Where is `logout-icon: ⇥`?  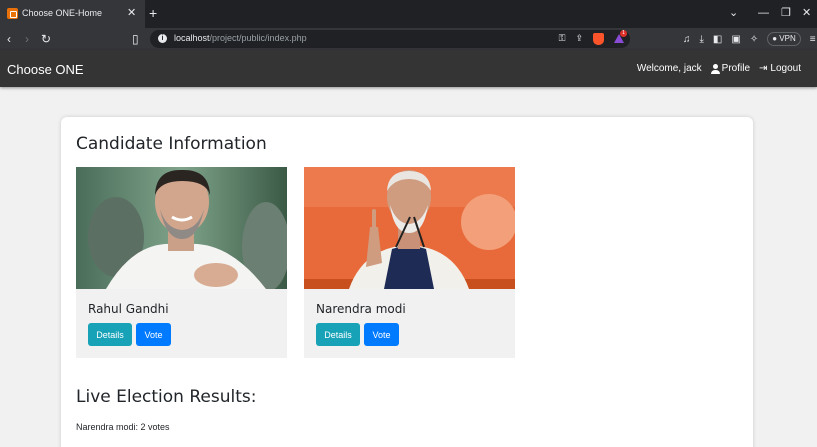
logout-icon: ⇥ is located at coordinates (763, 68).